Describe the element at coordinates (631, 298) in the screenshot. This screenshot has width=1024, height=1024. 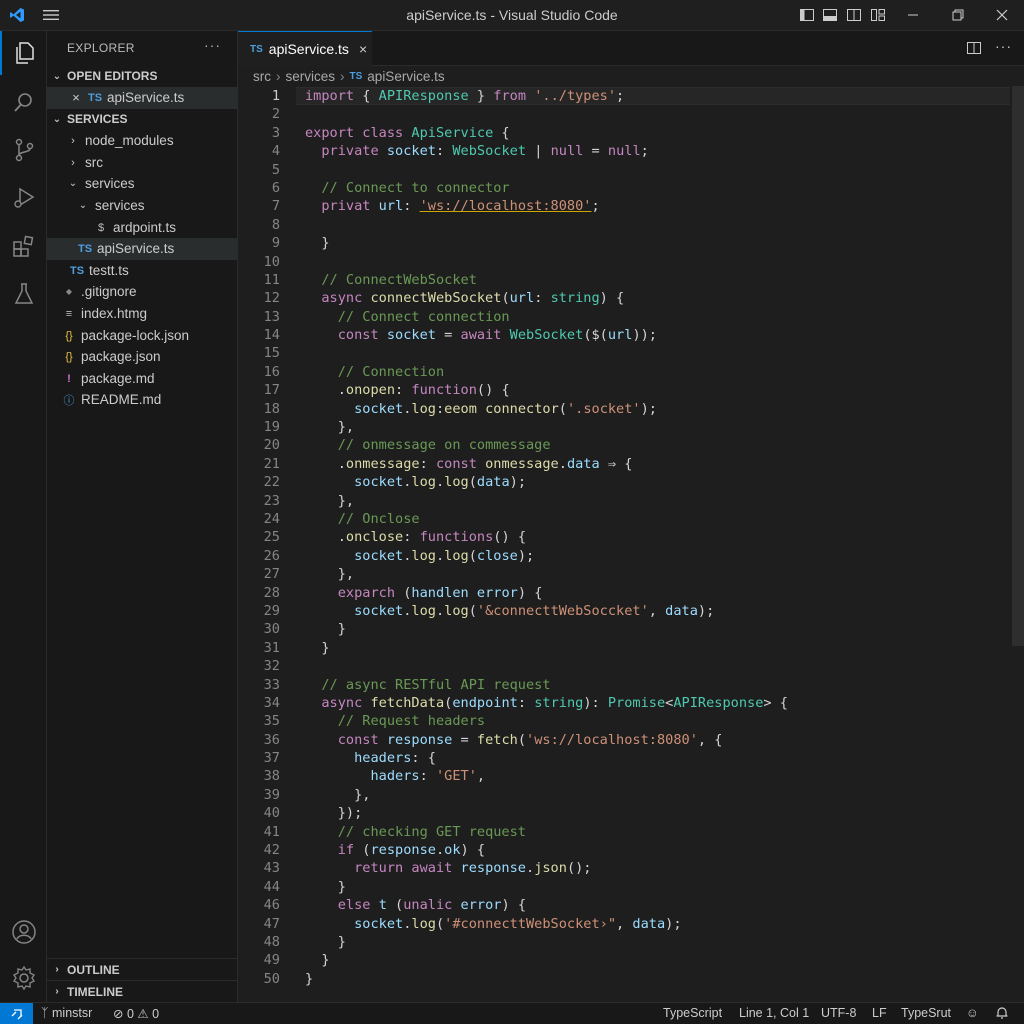
I see `code-line: 12 async connectWebSocket(url: string) {` at that location.